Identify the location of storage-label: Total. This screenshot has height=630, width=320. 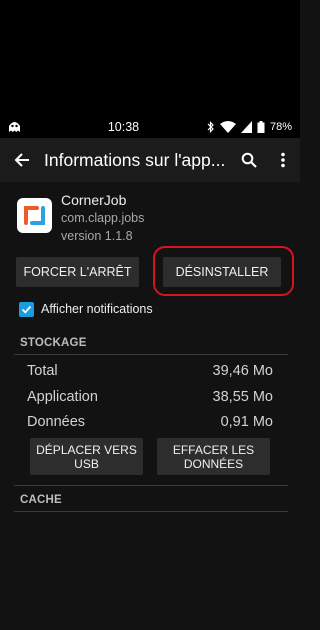
(42, 371).